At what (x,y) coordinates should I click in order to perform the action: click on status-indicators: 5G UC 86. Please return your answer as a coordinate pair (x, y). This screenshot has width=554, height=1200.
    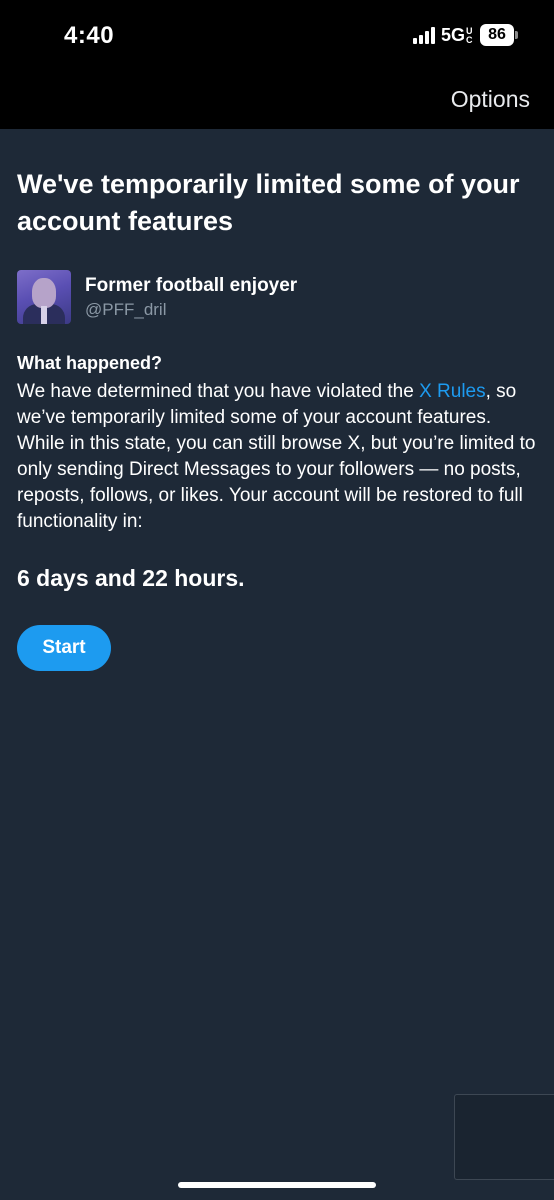
    Looking at the image, I should click on (465, 35).